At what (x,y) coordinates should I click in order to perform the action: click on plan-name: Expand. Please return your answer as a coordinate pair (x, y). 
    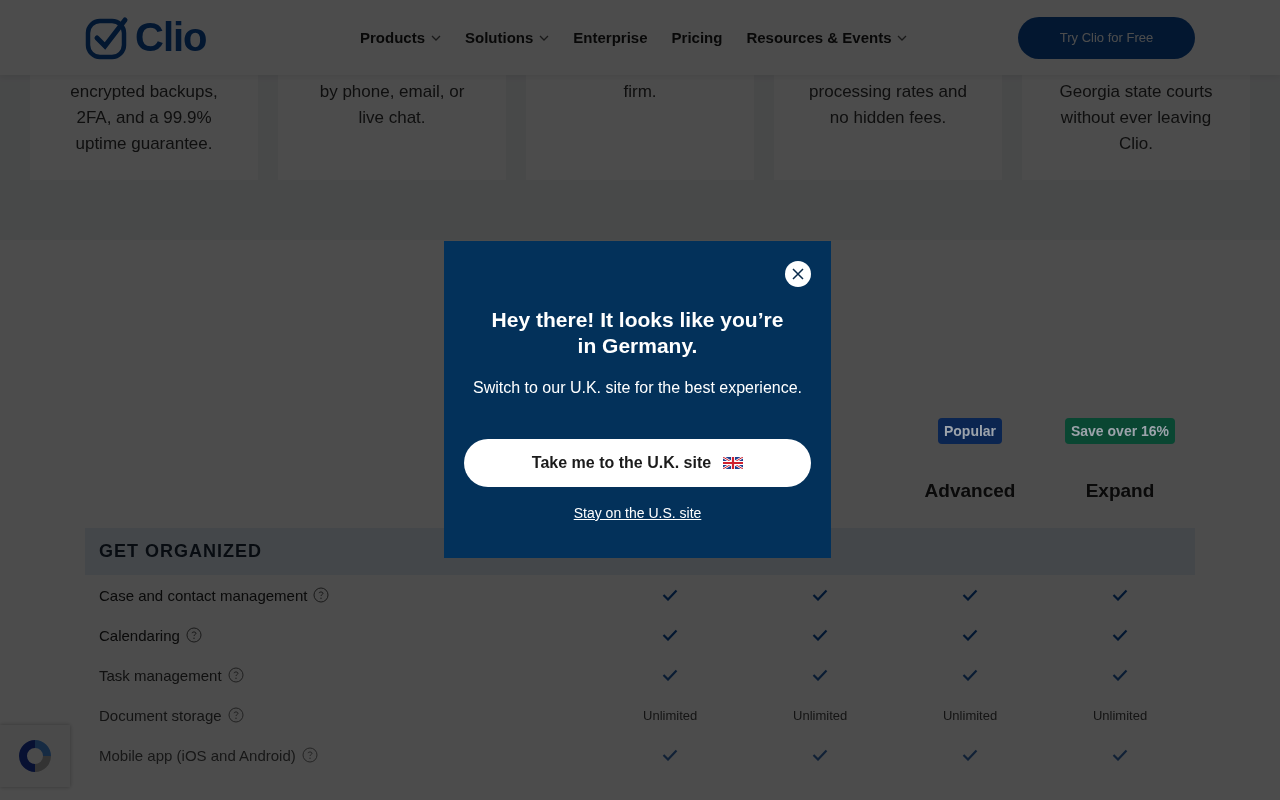
    Looking at the image, I should click on (1120, 491).